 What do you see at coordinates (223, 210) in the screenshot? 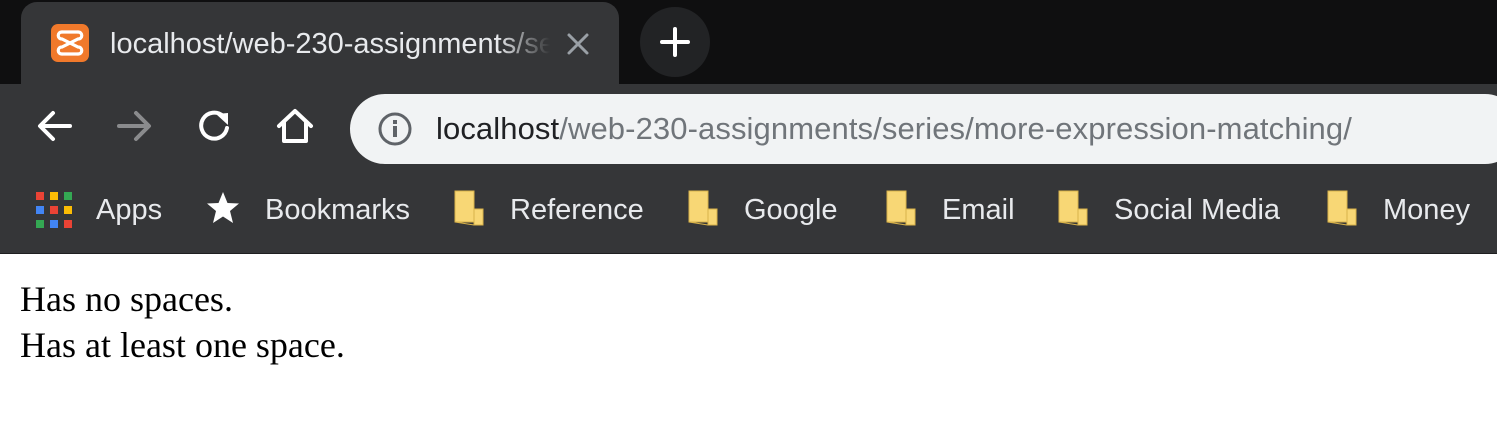
I see `star-icon` at bounding box center [223, 210].